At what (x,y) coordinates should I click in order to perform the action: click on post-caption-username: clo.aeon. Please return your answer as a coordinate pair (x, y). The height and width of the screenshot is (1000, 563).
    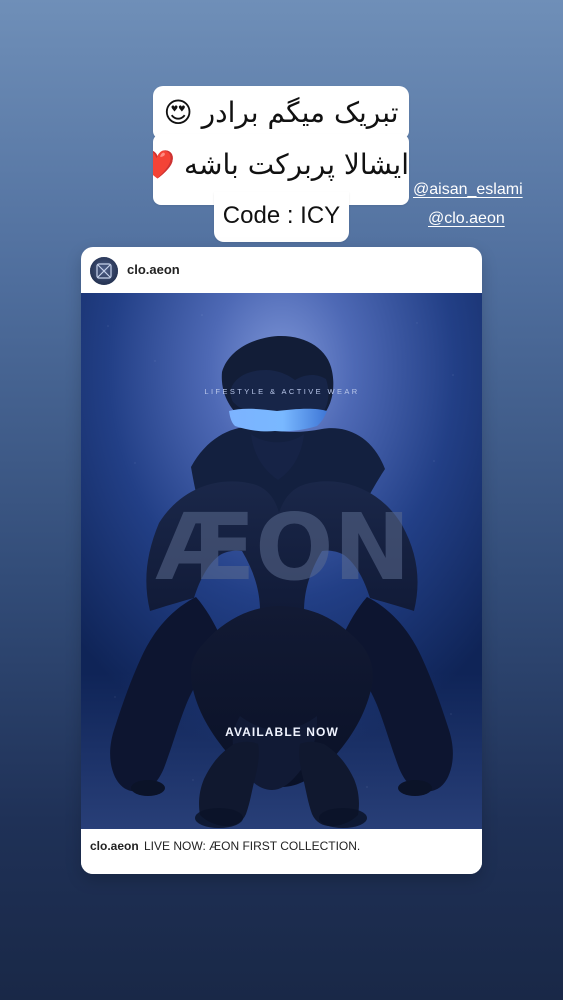
    Looking at the image, I should click on (114, 846).